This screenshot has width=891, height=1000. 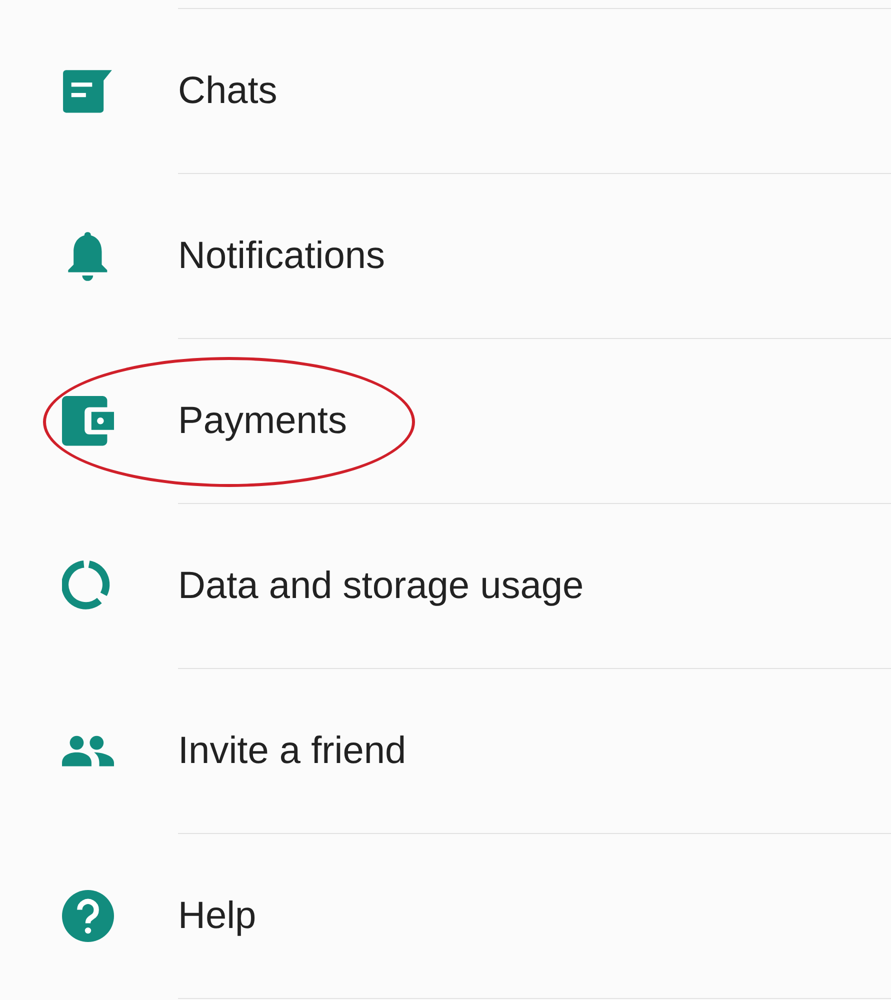 What do you see at coordinates (88, 91) in the screenshot?
I see `chat-icon` at bounding box center [88, 91].